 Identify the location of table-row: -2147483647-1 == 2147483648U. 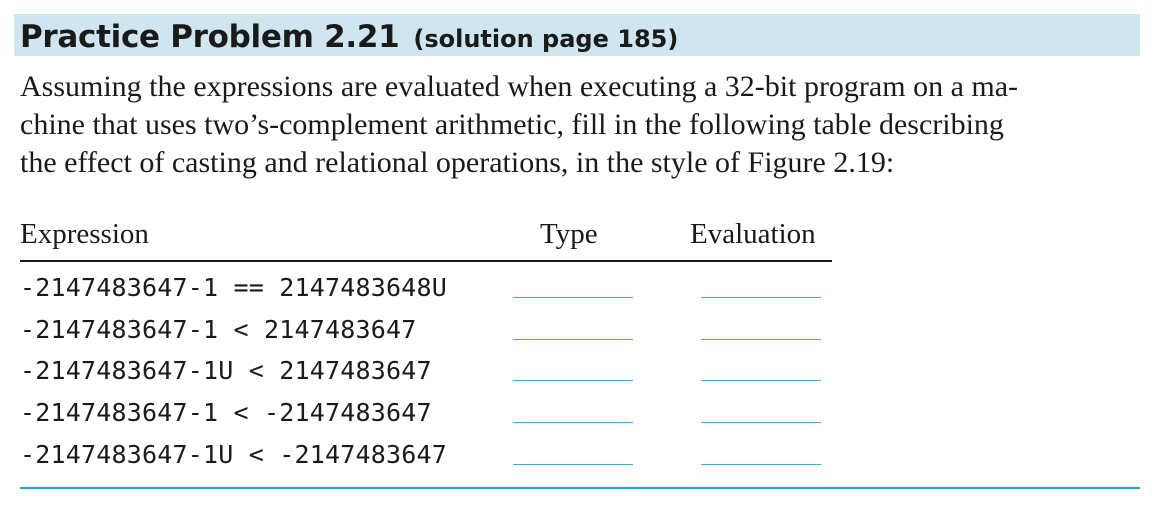
(426, 288).